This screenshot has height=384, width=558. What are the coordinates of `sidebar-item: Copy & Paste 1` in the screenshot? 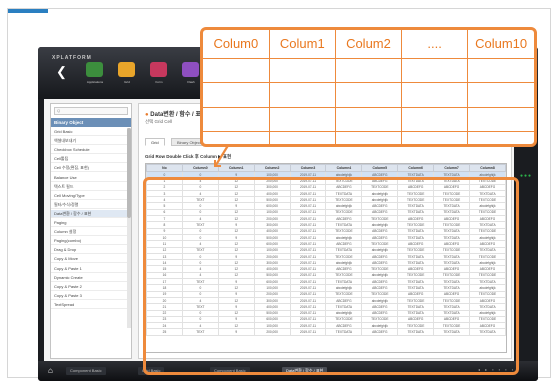 It's located at (91, 269).